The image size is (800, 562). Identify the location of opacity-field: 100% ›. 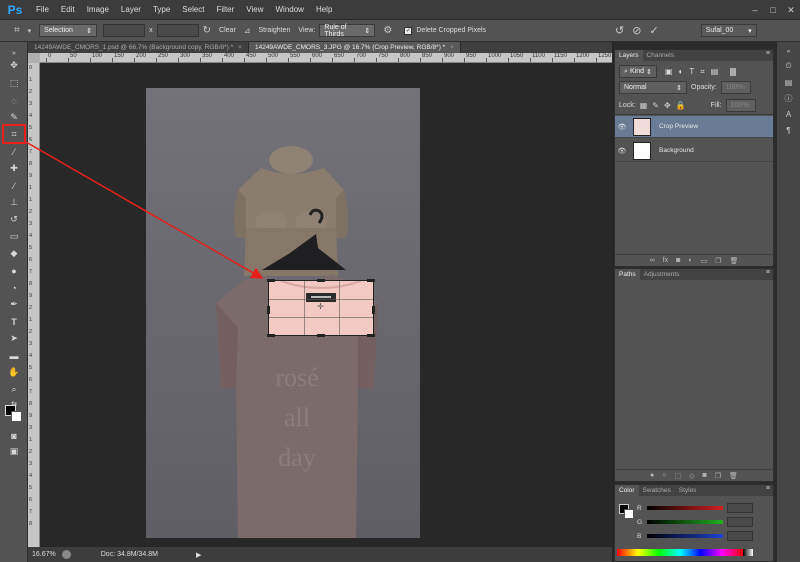
(735, 87).